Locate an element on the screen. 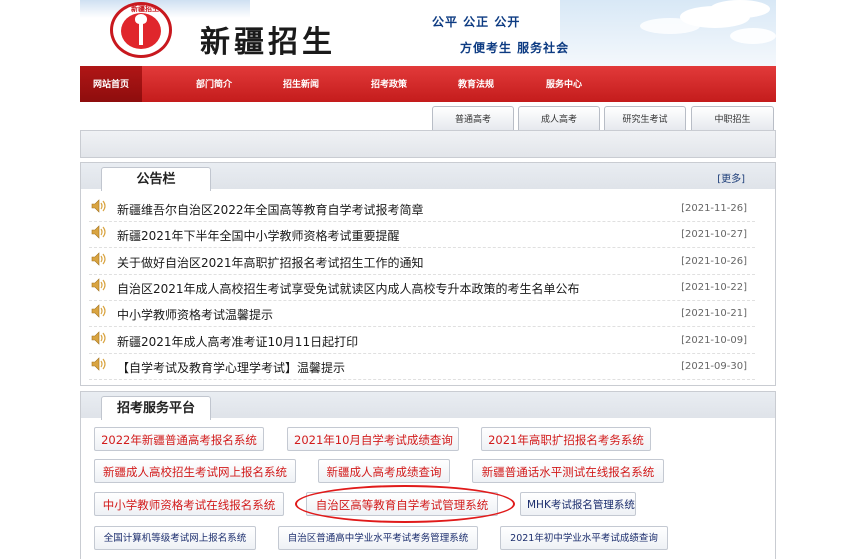  nav-item-news: 招生新闻 is located at coordinates (301, 84).